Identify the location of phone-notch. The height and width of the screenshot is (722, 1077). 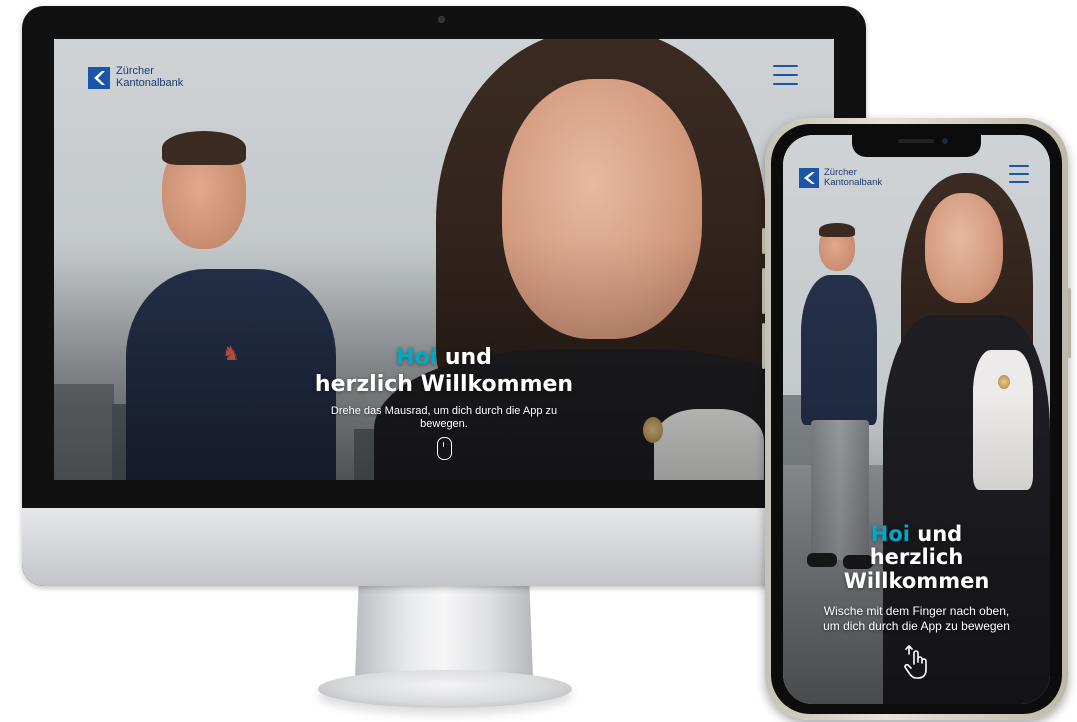
(916, 146).